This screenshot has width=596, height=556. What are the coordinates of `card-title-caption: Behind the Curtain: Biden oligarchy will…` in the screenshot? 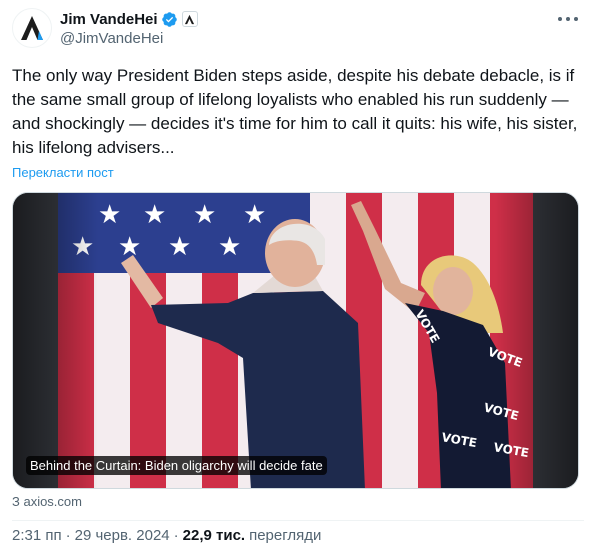 It's located at (176, 465).